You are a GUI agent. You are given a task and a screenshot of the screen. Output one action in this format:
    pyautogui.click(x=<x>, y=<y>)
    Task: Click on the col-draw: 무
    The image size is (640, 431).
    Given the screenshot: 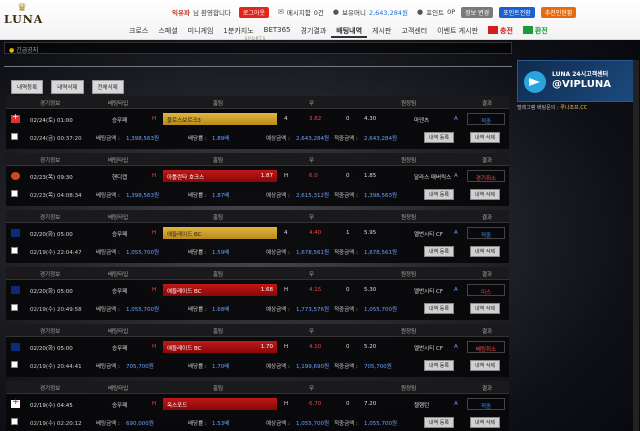 What is the action you would take?
    pyautogui.click(x=312, y=275)
    